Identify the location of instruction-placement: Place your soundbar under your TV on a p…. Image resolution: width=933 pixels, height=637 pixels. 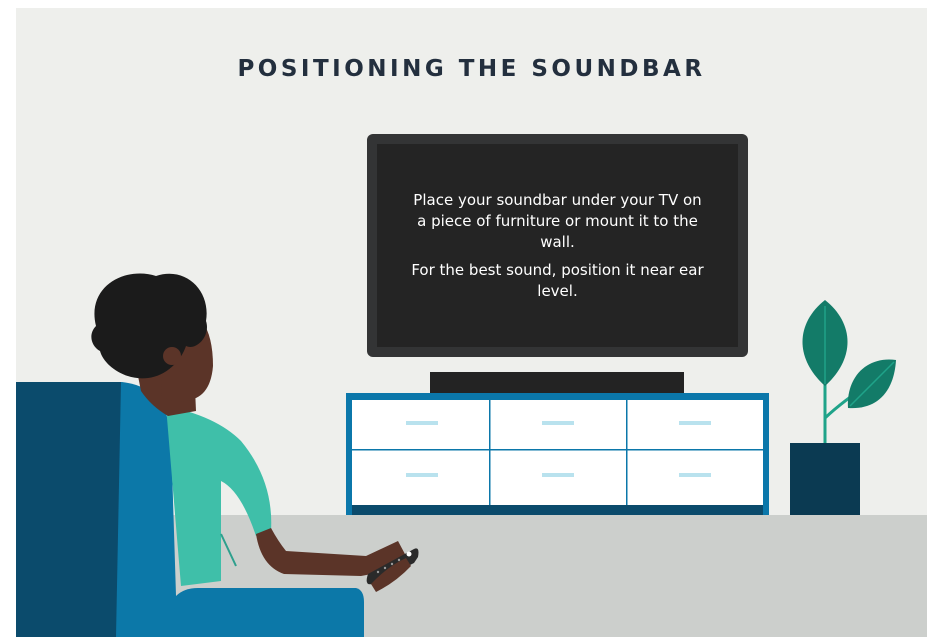
(557, 221).